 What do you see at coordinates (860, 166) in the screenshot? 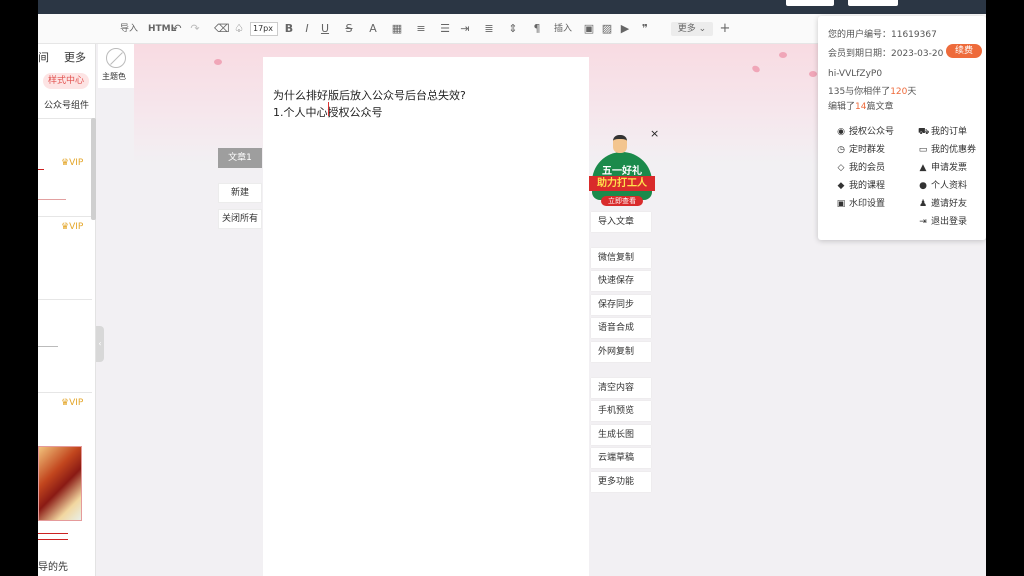
I see `menu-members: ◇ 我的会员` at bounding box center [860, 166].